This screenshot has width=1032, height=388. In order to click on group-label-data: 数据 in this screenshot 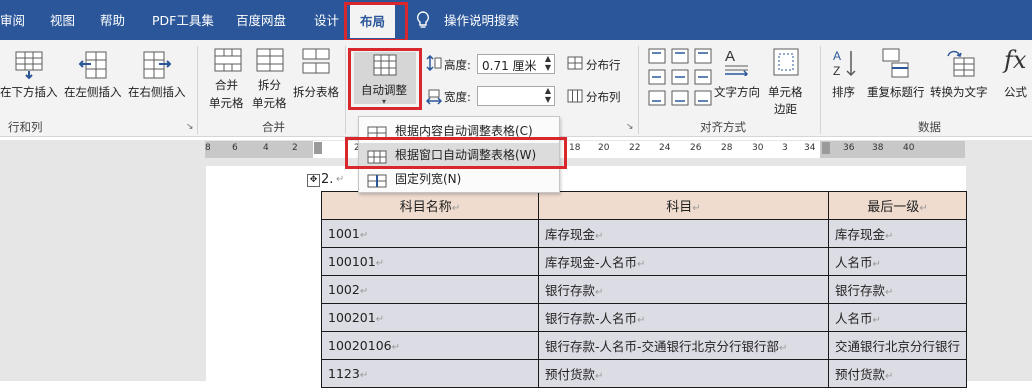, I will do `click(929, 127)`.